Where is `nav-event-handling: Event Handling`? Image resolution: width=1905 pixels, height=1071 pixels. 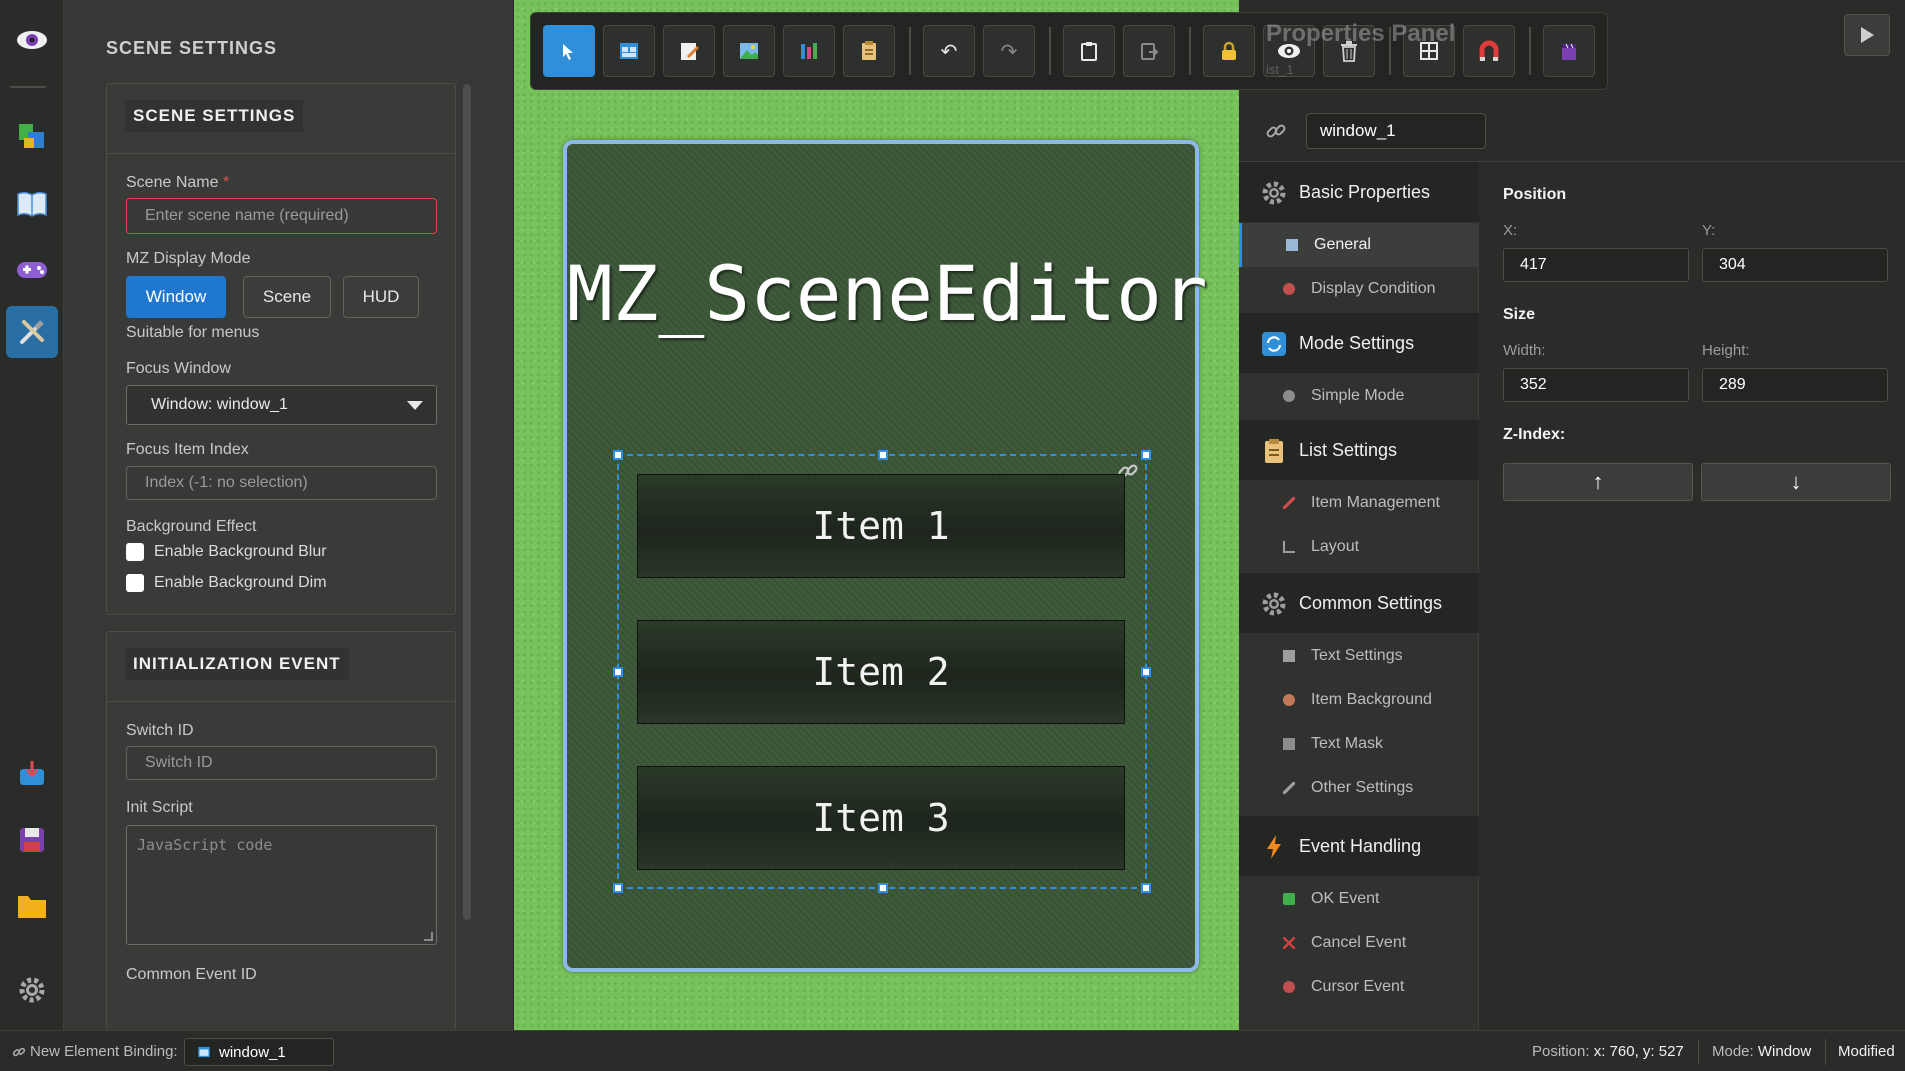 nav-event-handling: Event Handling is located at coordinates (1359, 846).